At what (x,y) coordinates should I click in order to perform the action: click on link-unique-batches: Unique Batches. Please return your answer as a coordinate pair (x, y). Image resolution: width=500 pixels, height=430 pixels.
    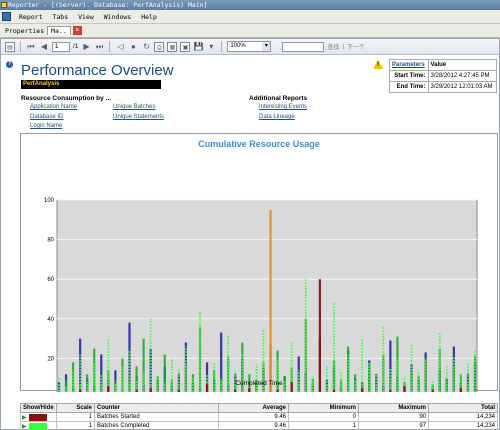
    Looking at the image, I should click on (134, 107).